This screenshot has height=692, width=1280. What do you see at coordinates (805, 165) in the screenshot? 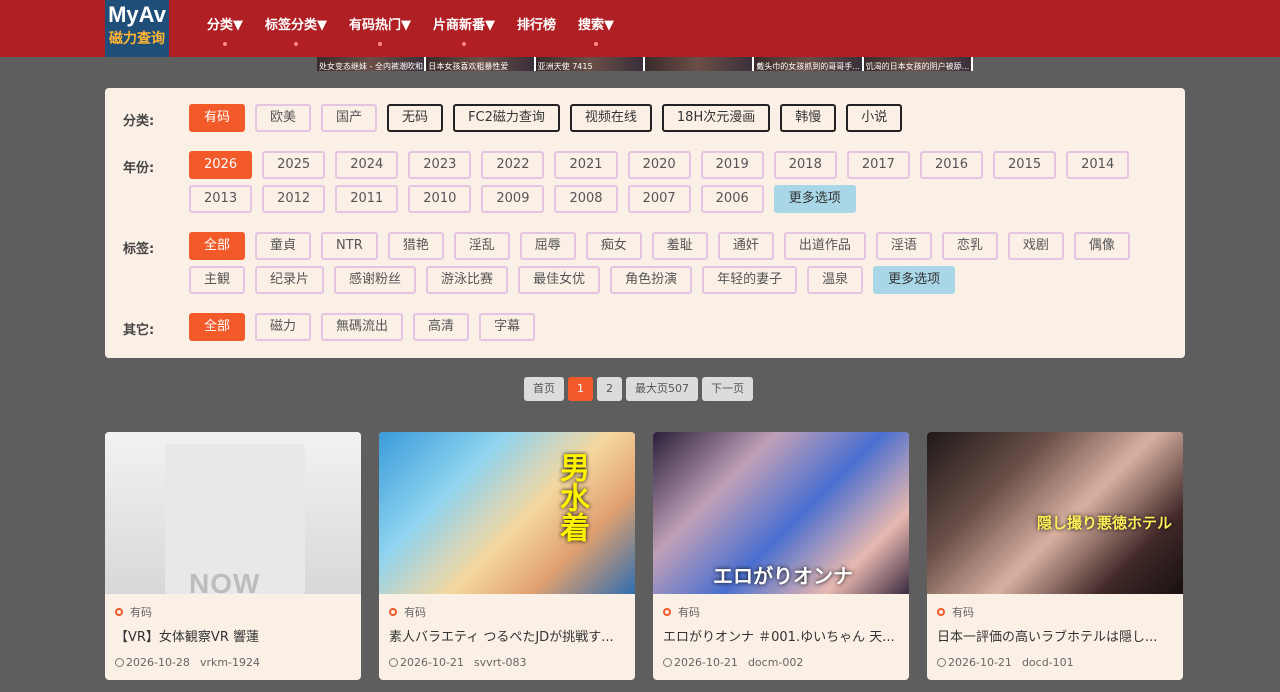
I see `filter-chip-year: 2018` at bounding box center [805, 165].